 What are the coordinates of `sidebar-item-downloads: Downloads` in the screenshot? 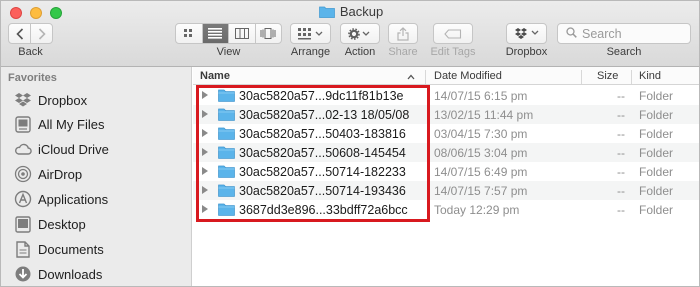 It's located at (58, 274).